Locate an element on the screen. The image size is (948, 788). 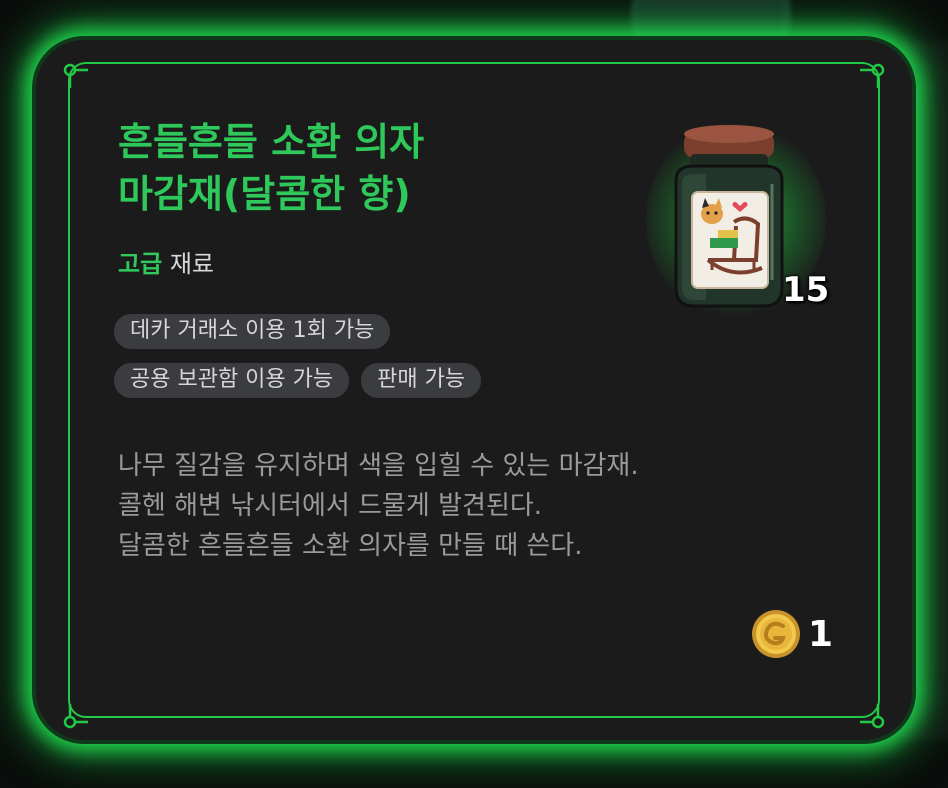
item-name: 흔들흔들 소환 의자 마감재(달콤한 향) is located at coordinates (271, 168).